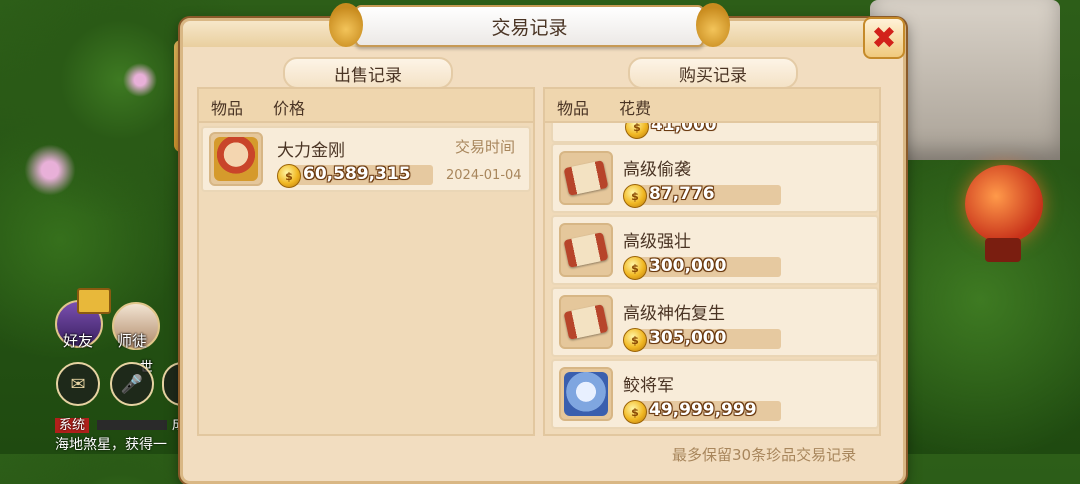 The height and width of the screenshot is (484, 1080). Describe the element at coordinates (357, 174) in the screenshot. I see `sell-price: 60,589,315` at that location.